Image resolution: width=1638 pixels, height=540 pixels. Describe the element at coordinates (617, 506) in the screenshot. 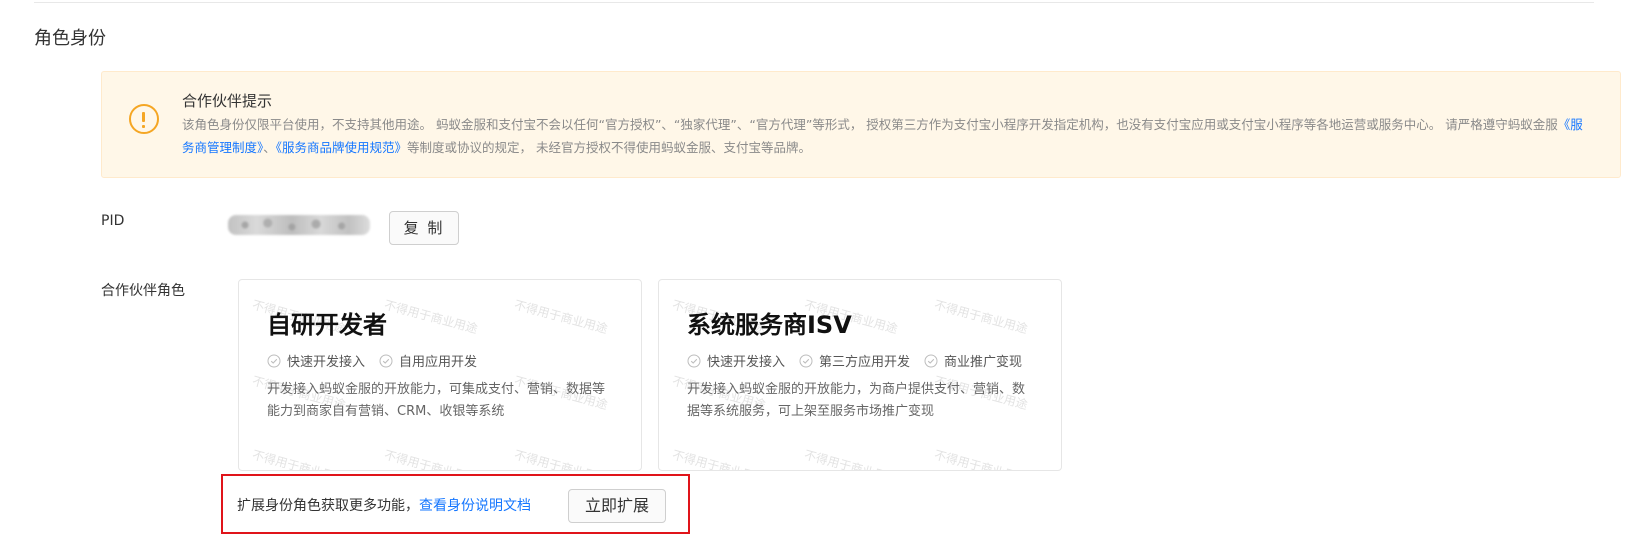

I see `expand-now-button: 立即扩展` at that location.